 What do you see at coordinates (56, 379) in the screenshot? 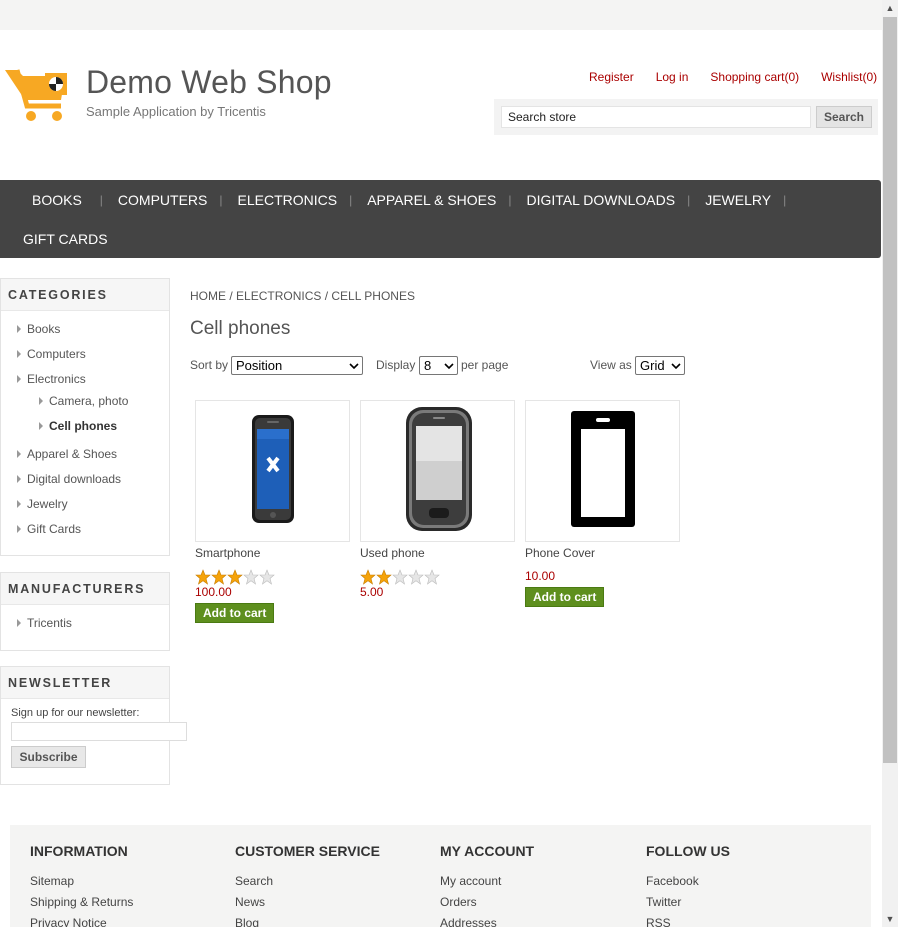
I see `category-label: Electronics` at bounding box center [56, 379].